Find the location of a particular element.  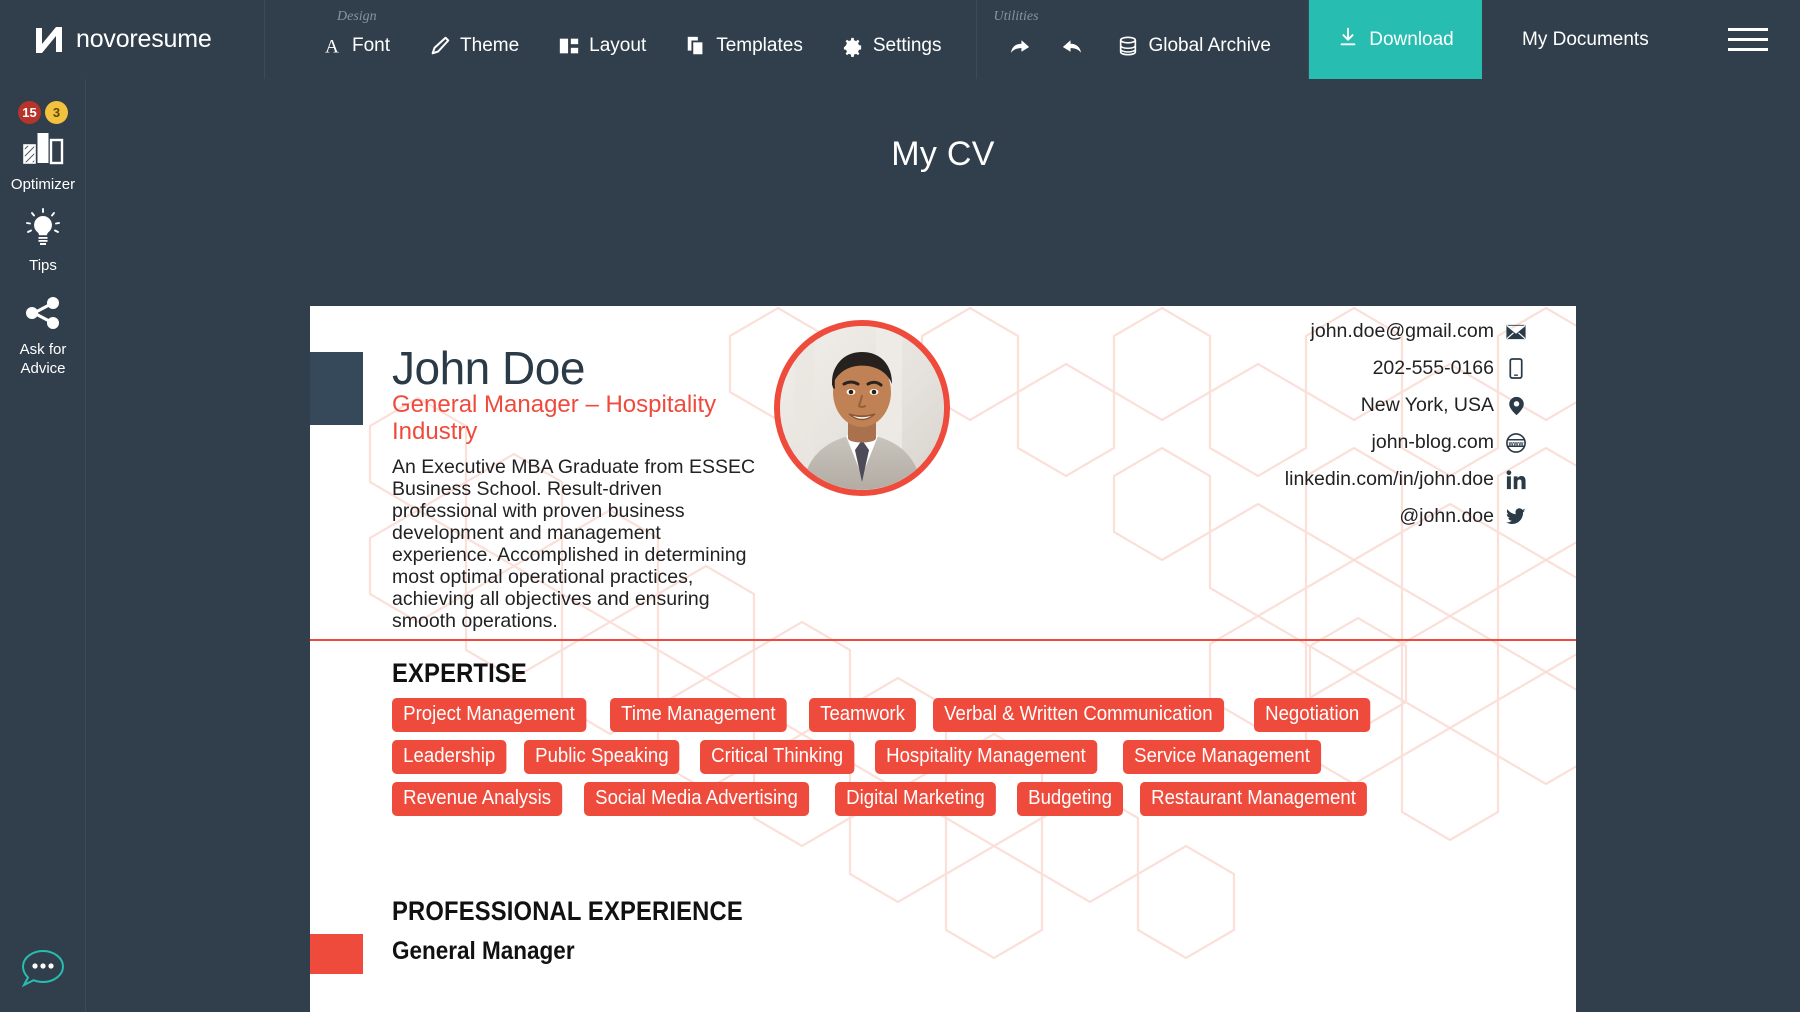

contact-item-phone: 202-555-0166 is located at coordinates (1449, 368).